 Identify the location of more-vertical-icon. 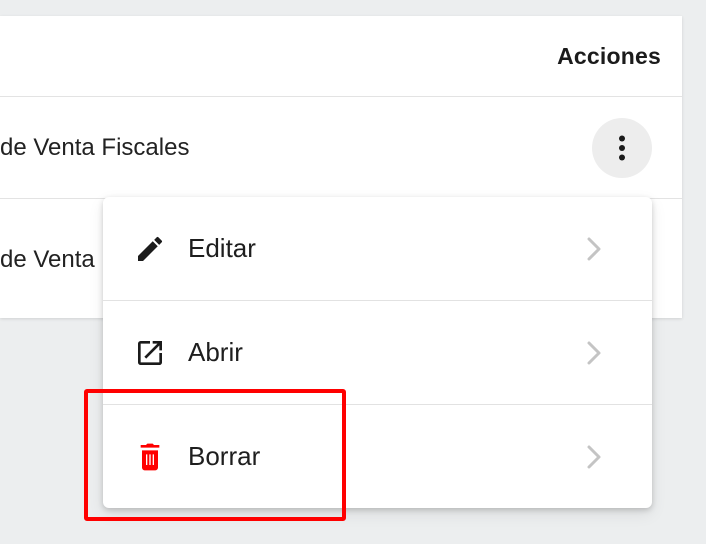
(622, 148).